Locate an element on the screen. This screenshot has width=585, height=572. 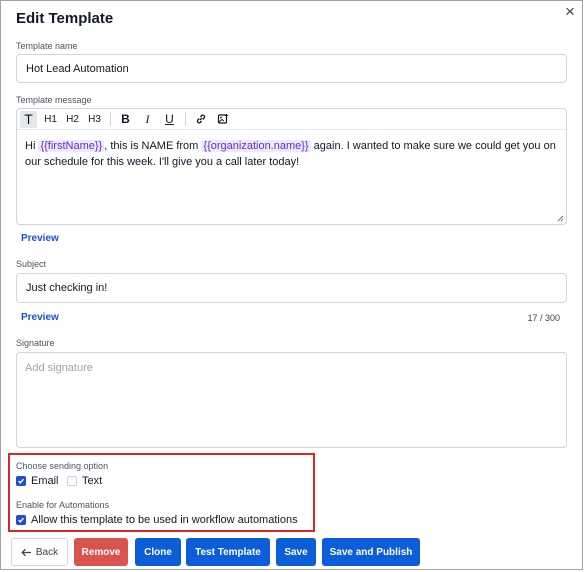
template-name-field is located at coordinates (291, 68).